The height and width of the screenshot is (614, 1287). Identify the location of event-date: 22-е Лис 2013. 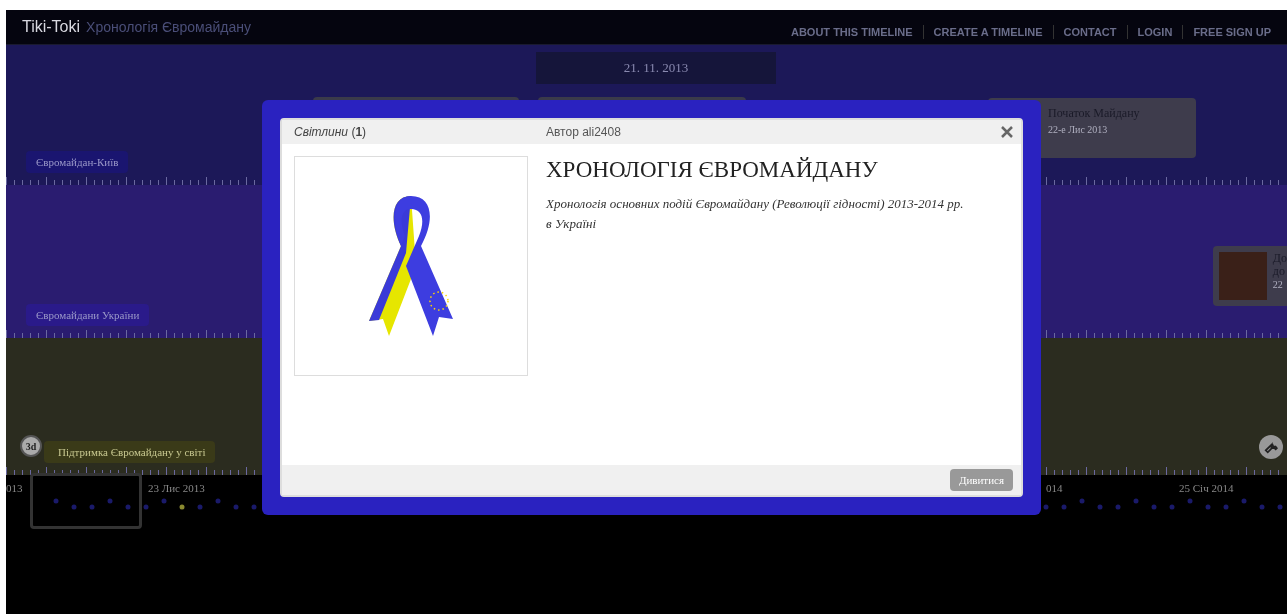
(1078, 130).